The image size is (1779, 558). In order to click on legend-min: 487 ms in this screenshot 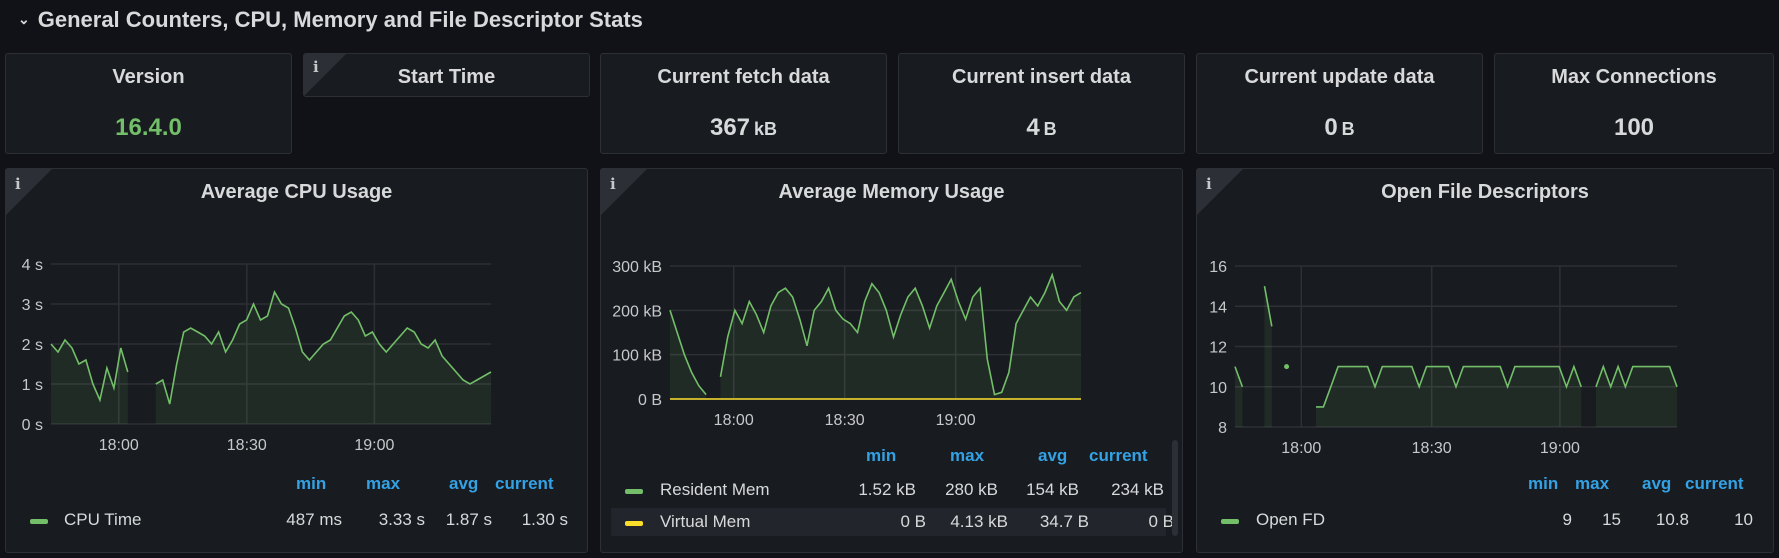, I will do `click(314, 519)`.